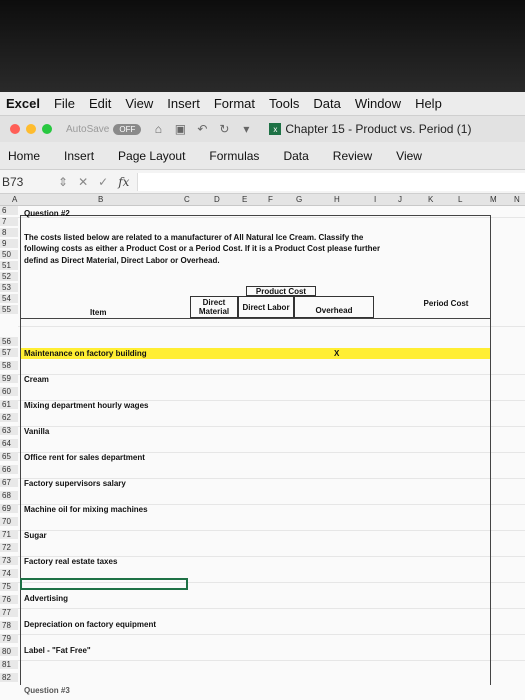  I want to click on row-number: 65, so click(9, 456).